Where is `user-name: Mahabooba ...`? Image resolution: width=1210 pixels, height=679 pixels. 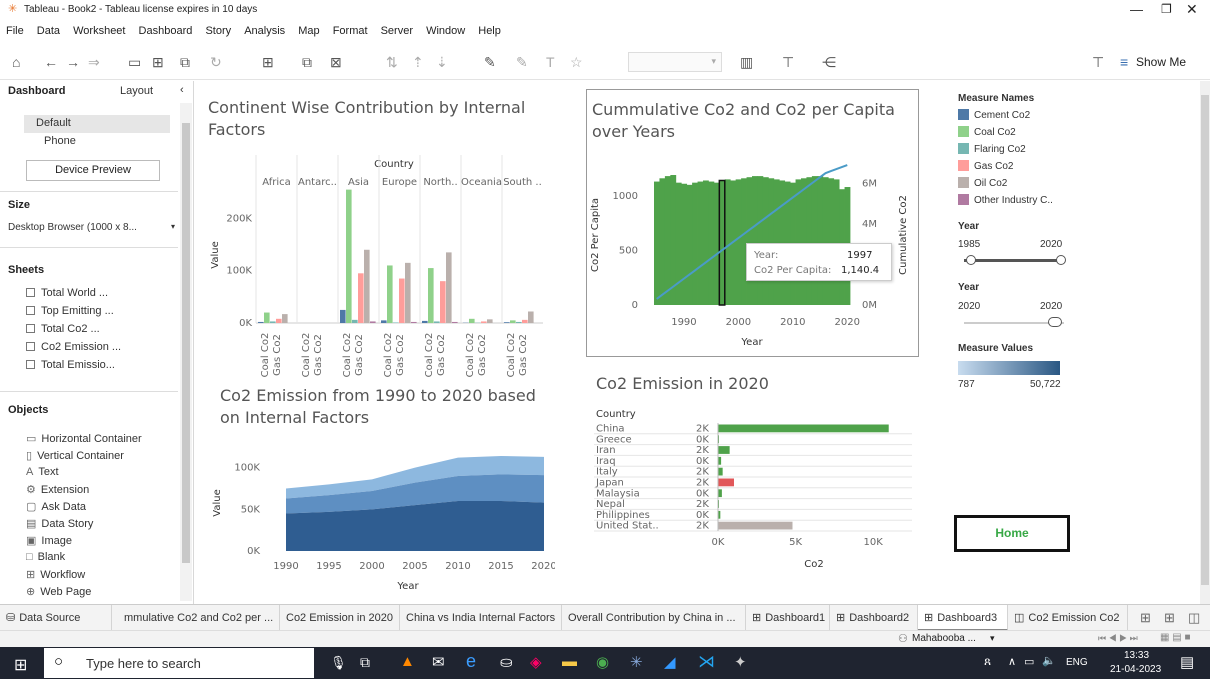
user-name: Mahabooba ... is located at coordinates (944, 638).